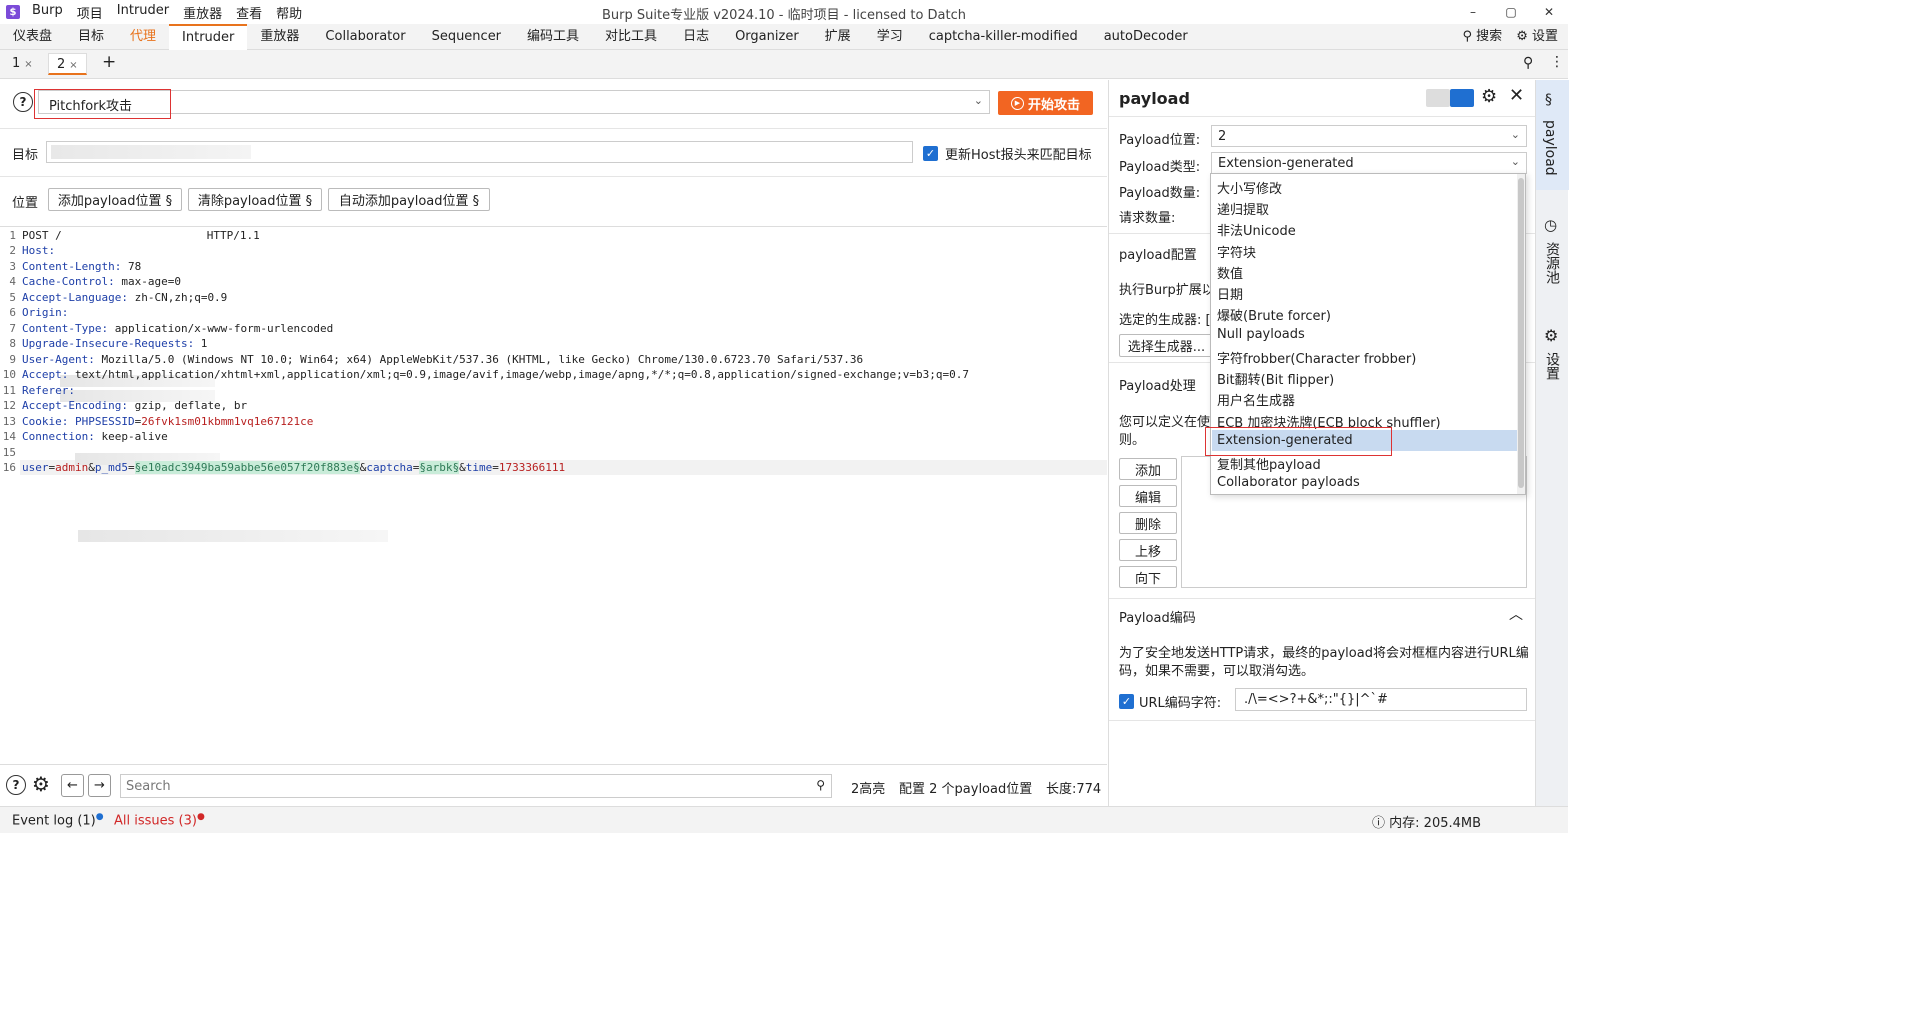 The width and height of the screenshot is (1920, 1020). I want to click on tab-organizer: Organizer, so click(767, 37).